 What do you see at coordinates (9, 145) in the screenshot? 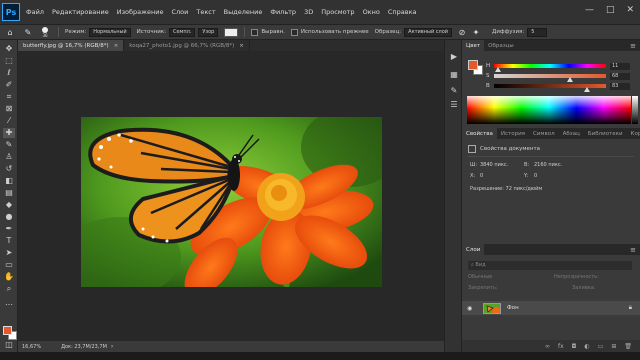
I see `brush-tool-icon: ✎` at bounding box center [9, 145].